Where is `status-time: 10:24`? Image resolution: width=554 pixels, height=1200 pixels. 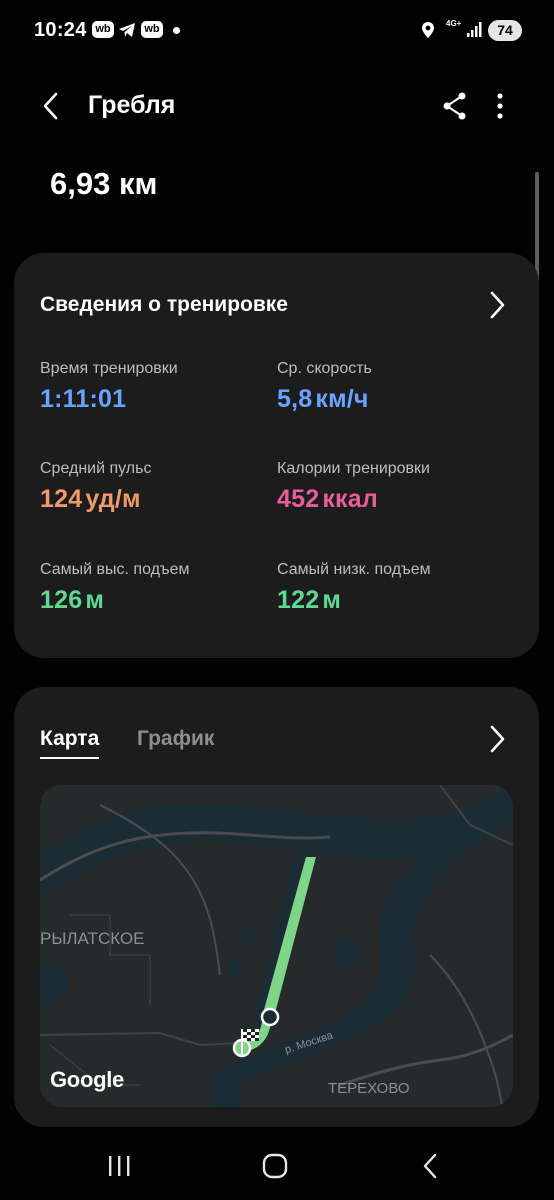 status-time: 10:24 is located at coordinates (60, 30).